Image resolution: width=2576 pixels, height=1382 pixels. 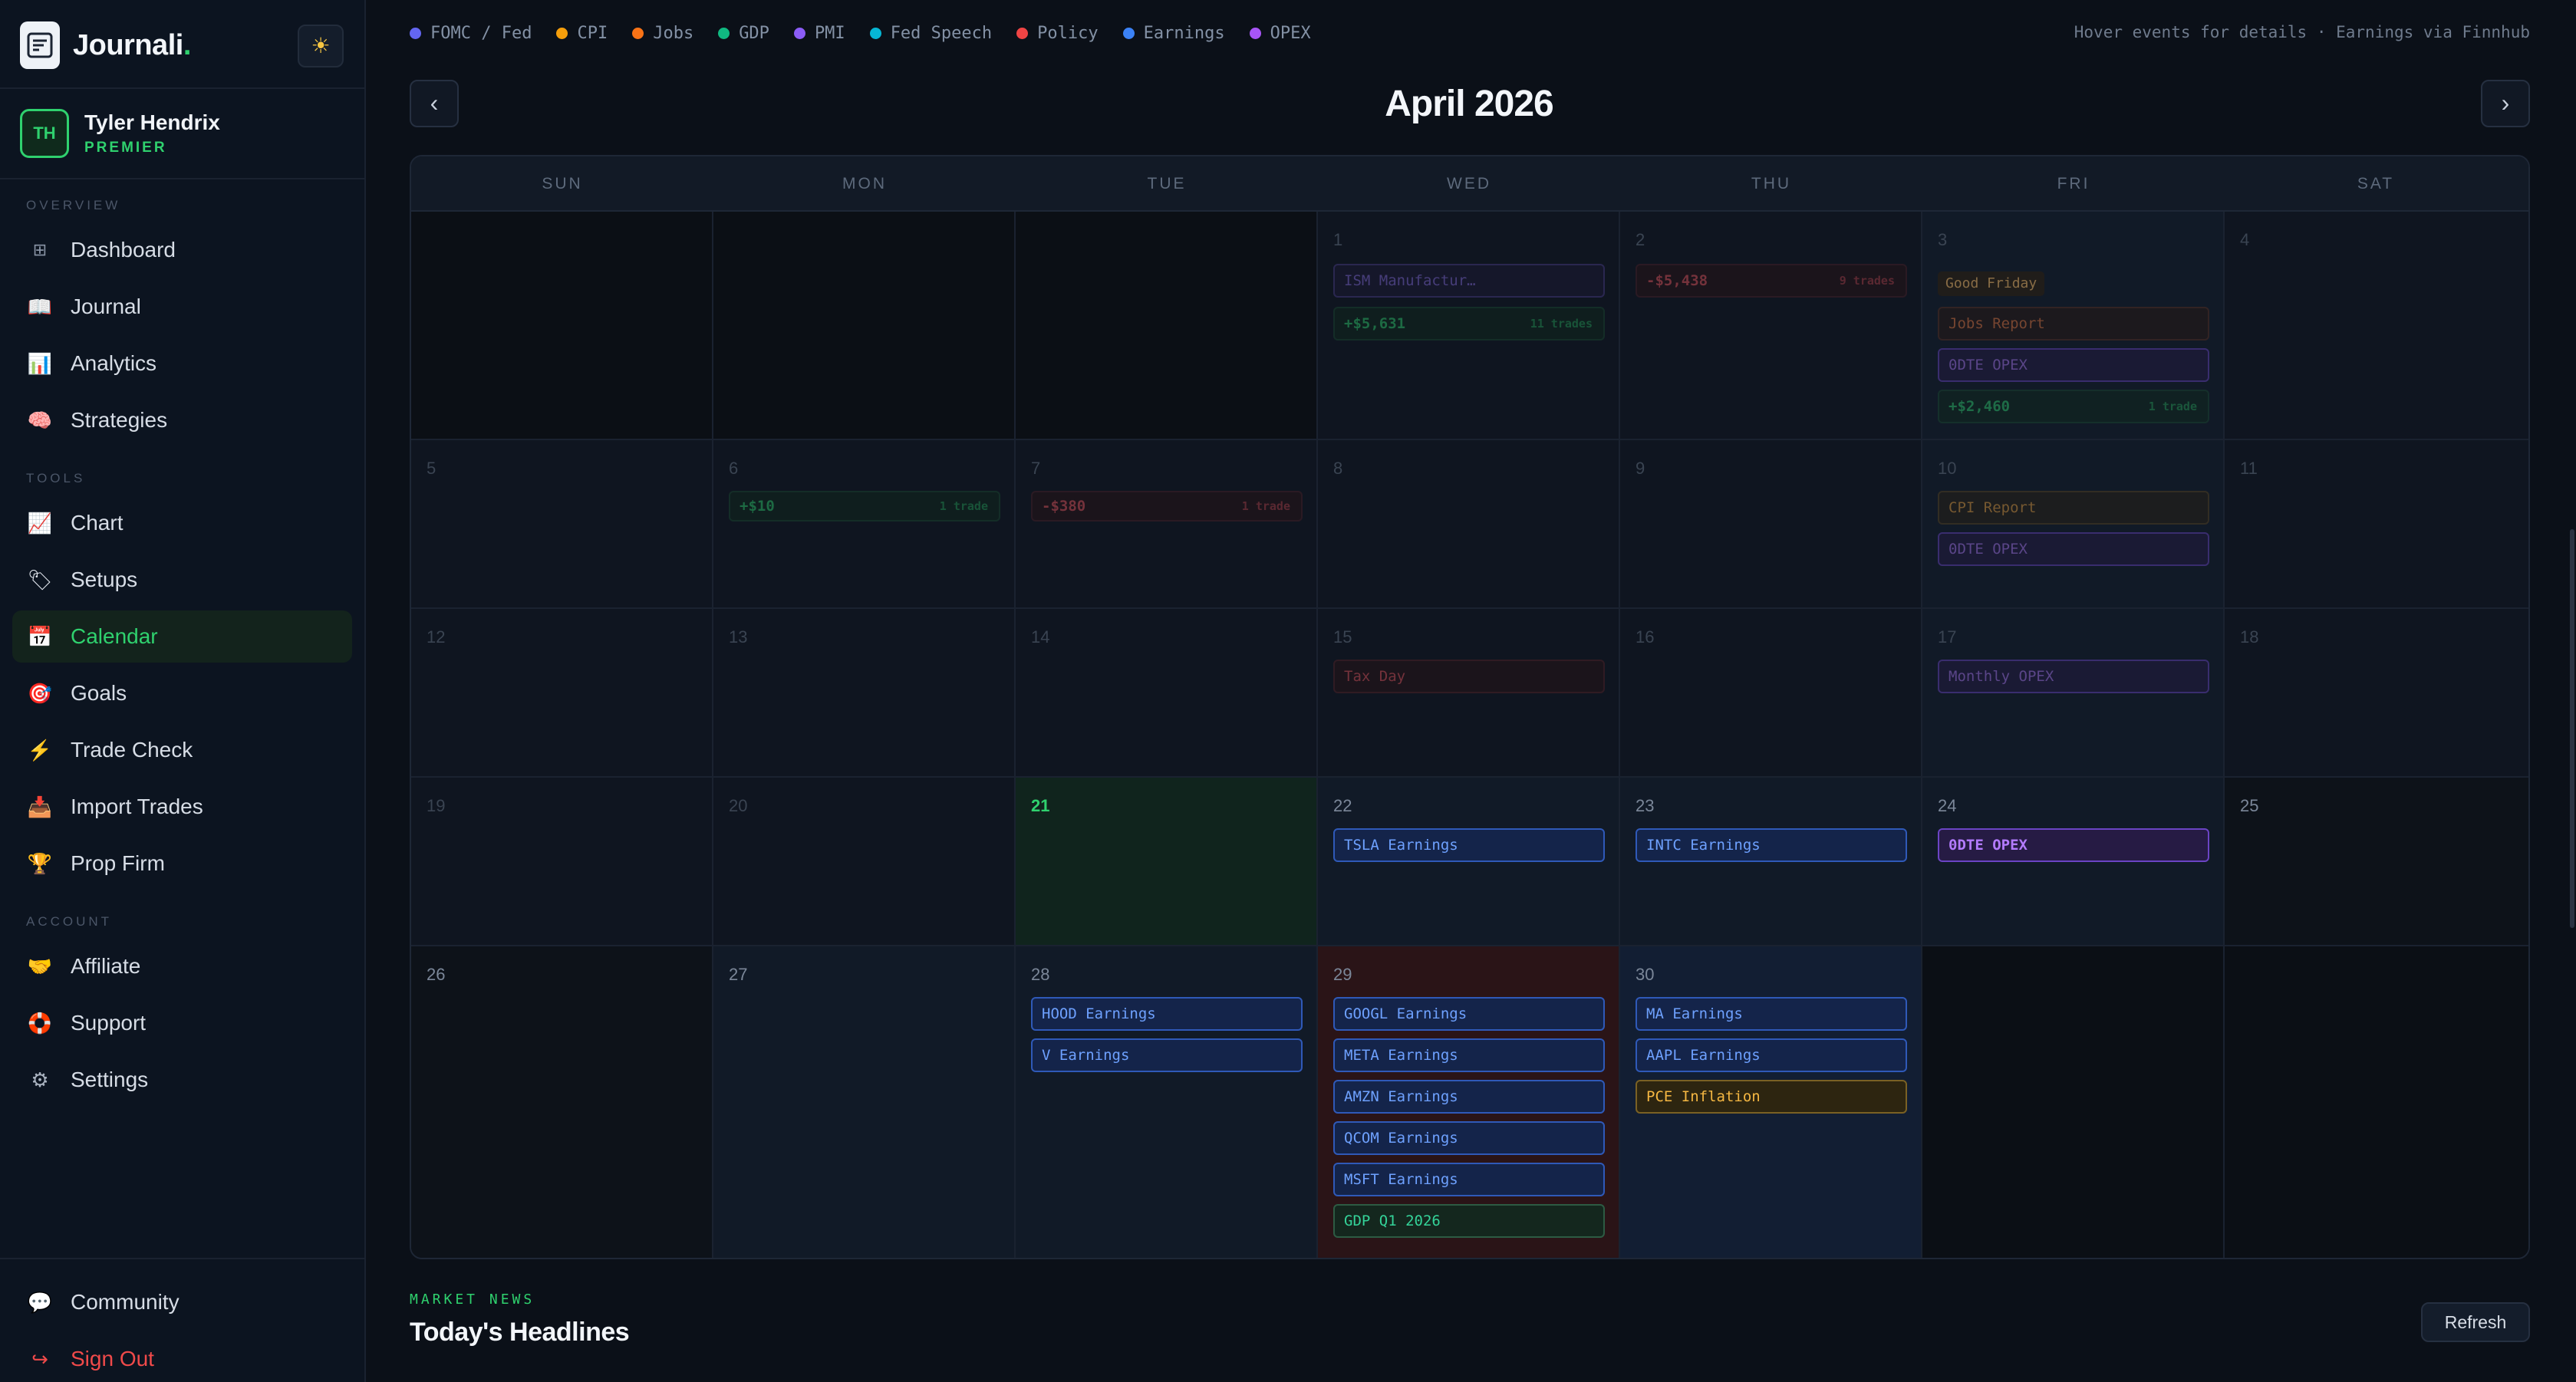 I want to click on sidebar-item-setups: 🏷 Setups, so click(x=182, y=580).